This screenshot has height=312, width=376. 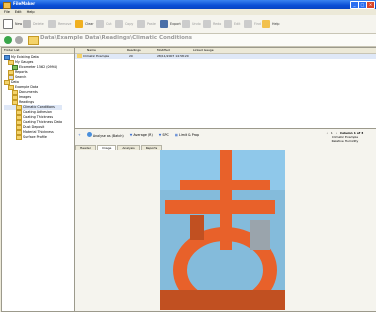 I want to click on tab-analysis: Analysis, so click(x=128, y=147).